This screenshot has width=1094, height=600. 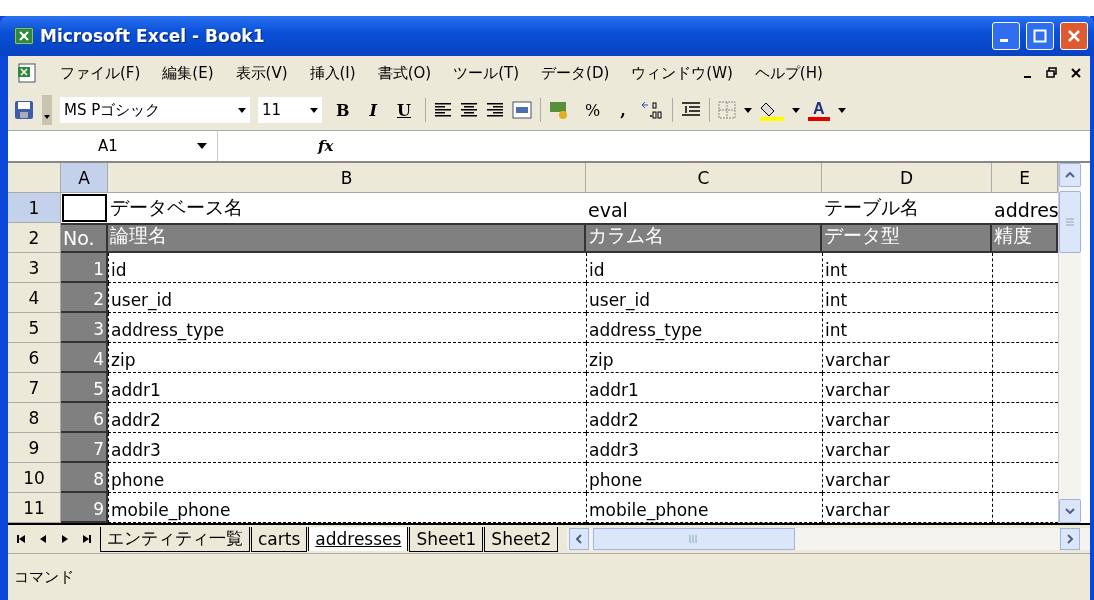 I want to click on align-left-icon, so click(x=442, y=110).